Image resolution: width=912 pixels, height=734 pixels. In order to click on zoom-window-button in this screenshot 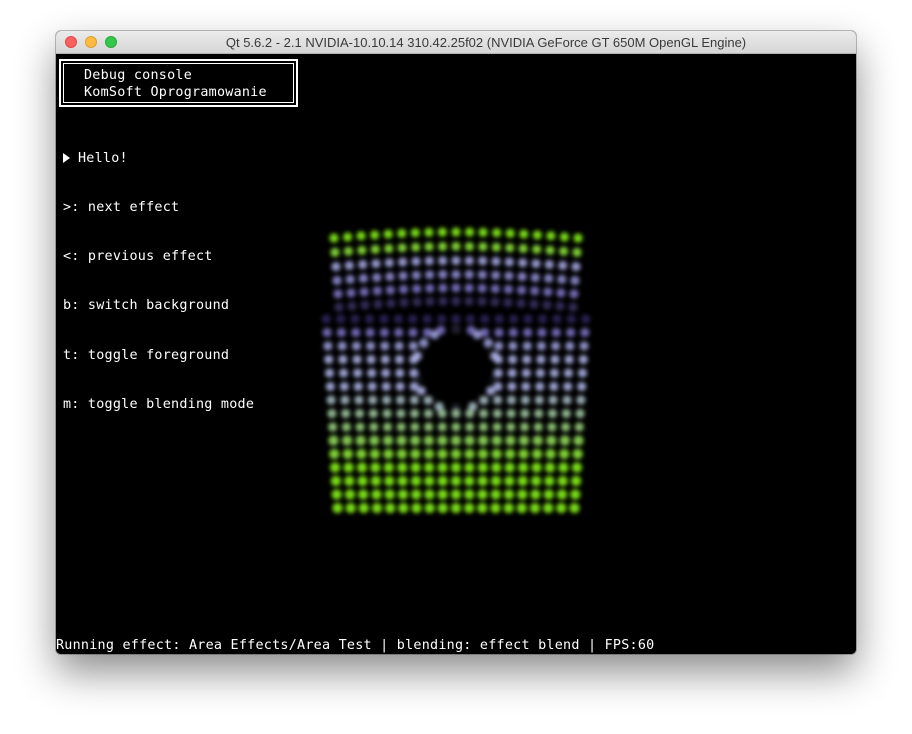, I will do `click(111, 42)`.